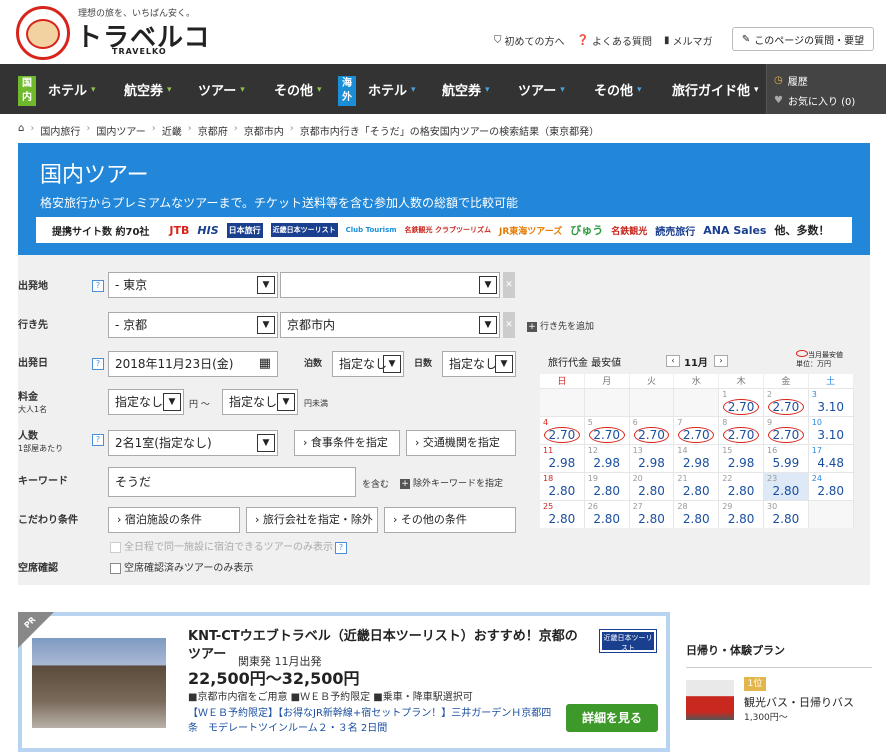 Image resolution: width=886 pixels, height=752 pixels. What do you see at coordinates (479, 364) in the screenshot?
I see `days-select: 指定なし ▼` at bounding box center [479, 364].